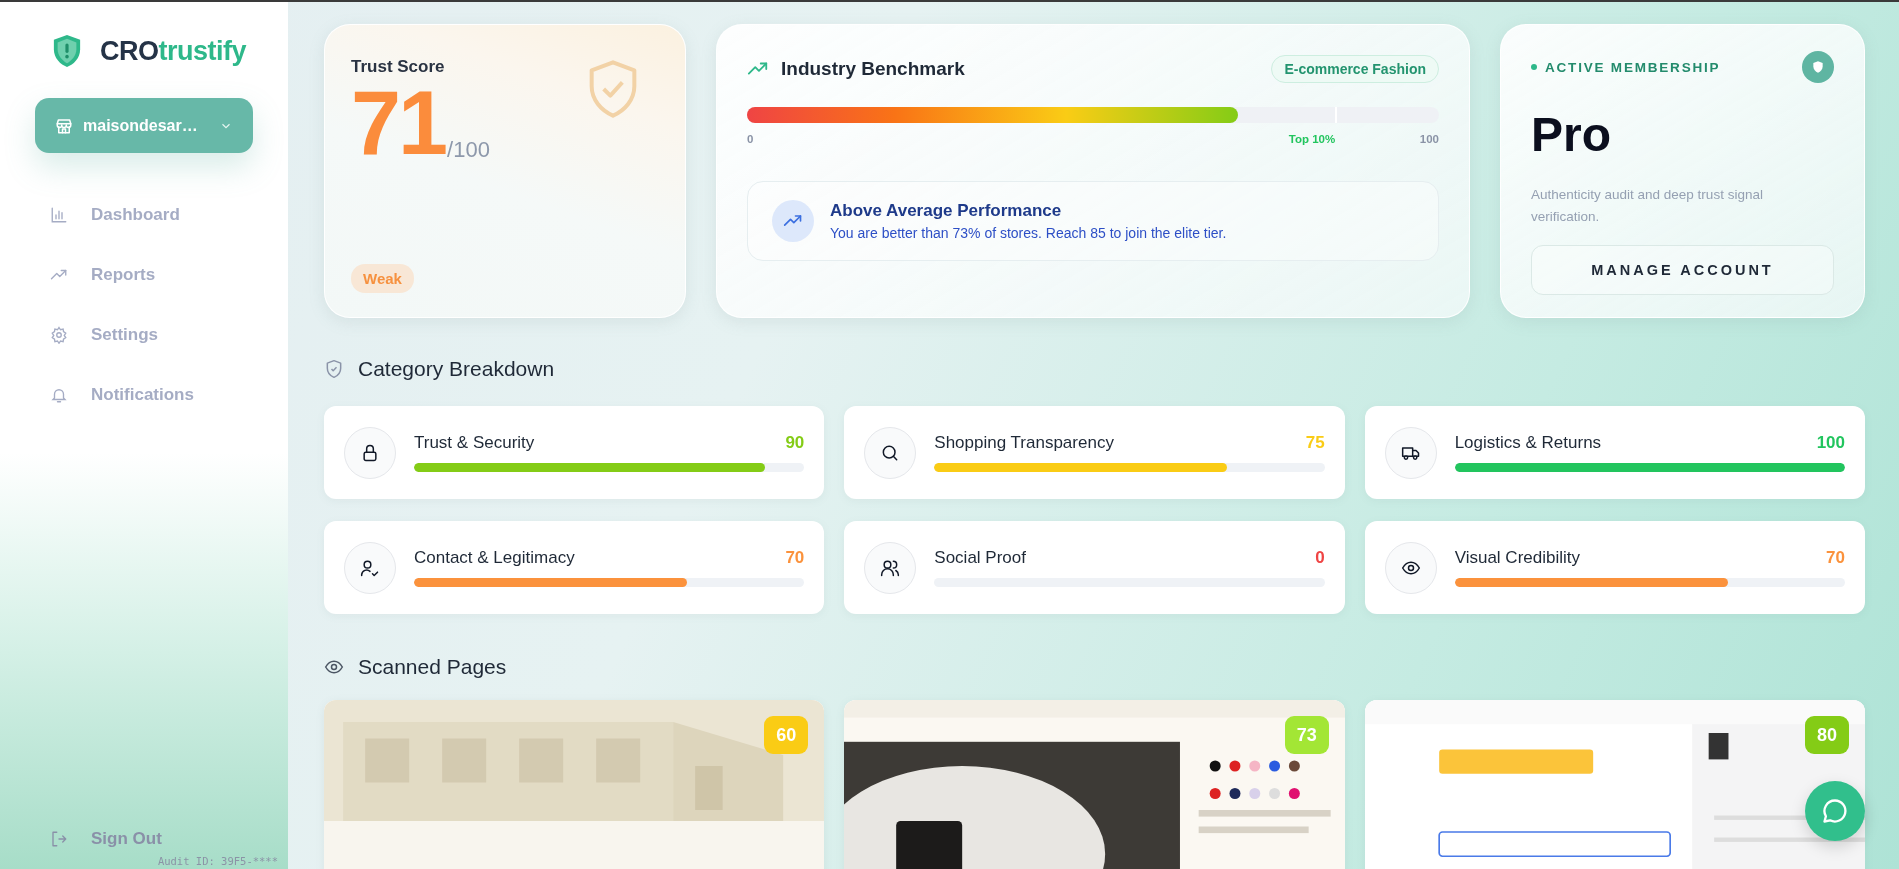 The image size is (1899, 869). I want to click on audit-id: Audit ID: 39F5-****, so click(217, 861).